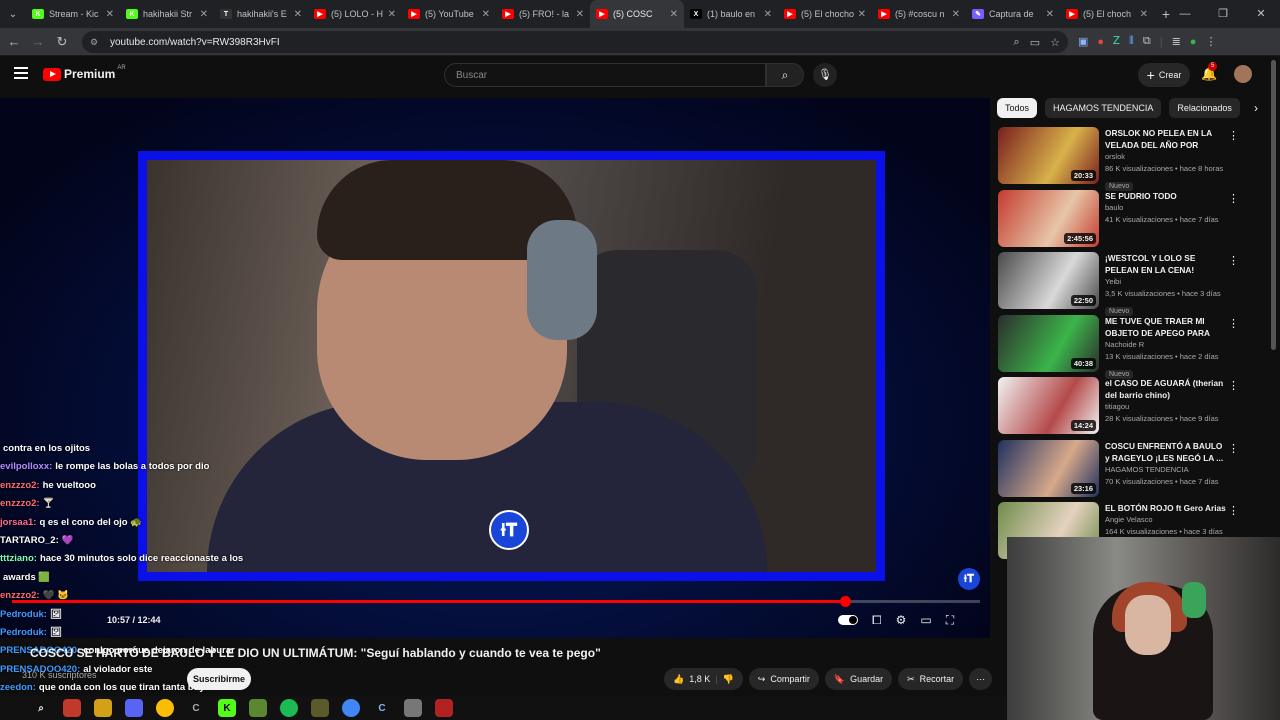 Image resolution: width=1280 pixels, height=720 pixels. What do you see at coordinates (1055, 42) in the screenshot?
I see `bookmark-star-icon: ☆` at bounding box center [1055, 42].